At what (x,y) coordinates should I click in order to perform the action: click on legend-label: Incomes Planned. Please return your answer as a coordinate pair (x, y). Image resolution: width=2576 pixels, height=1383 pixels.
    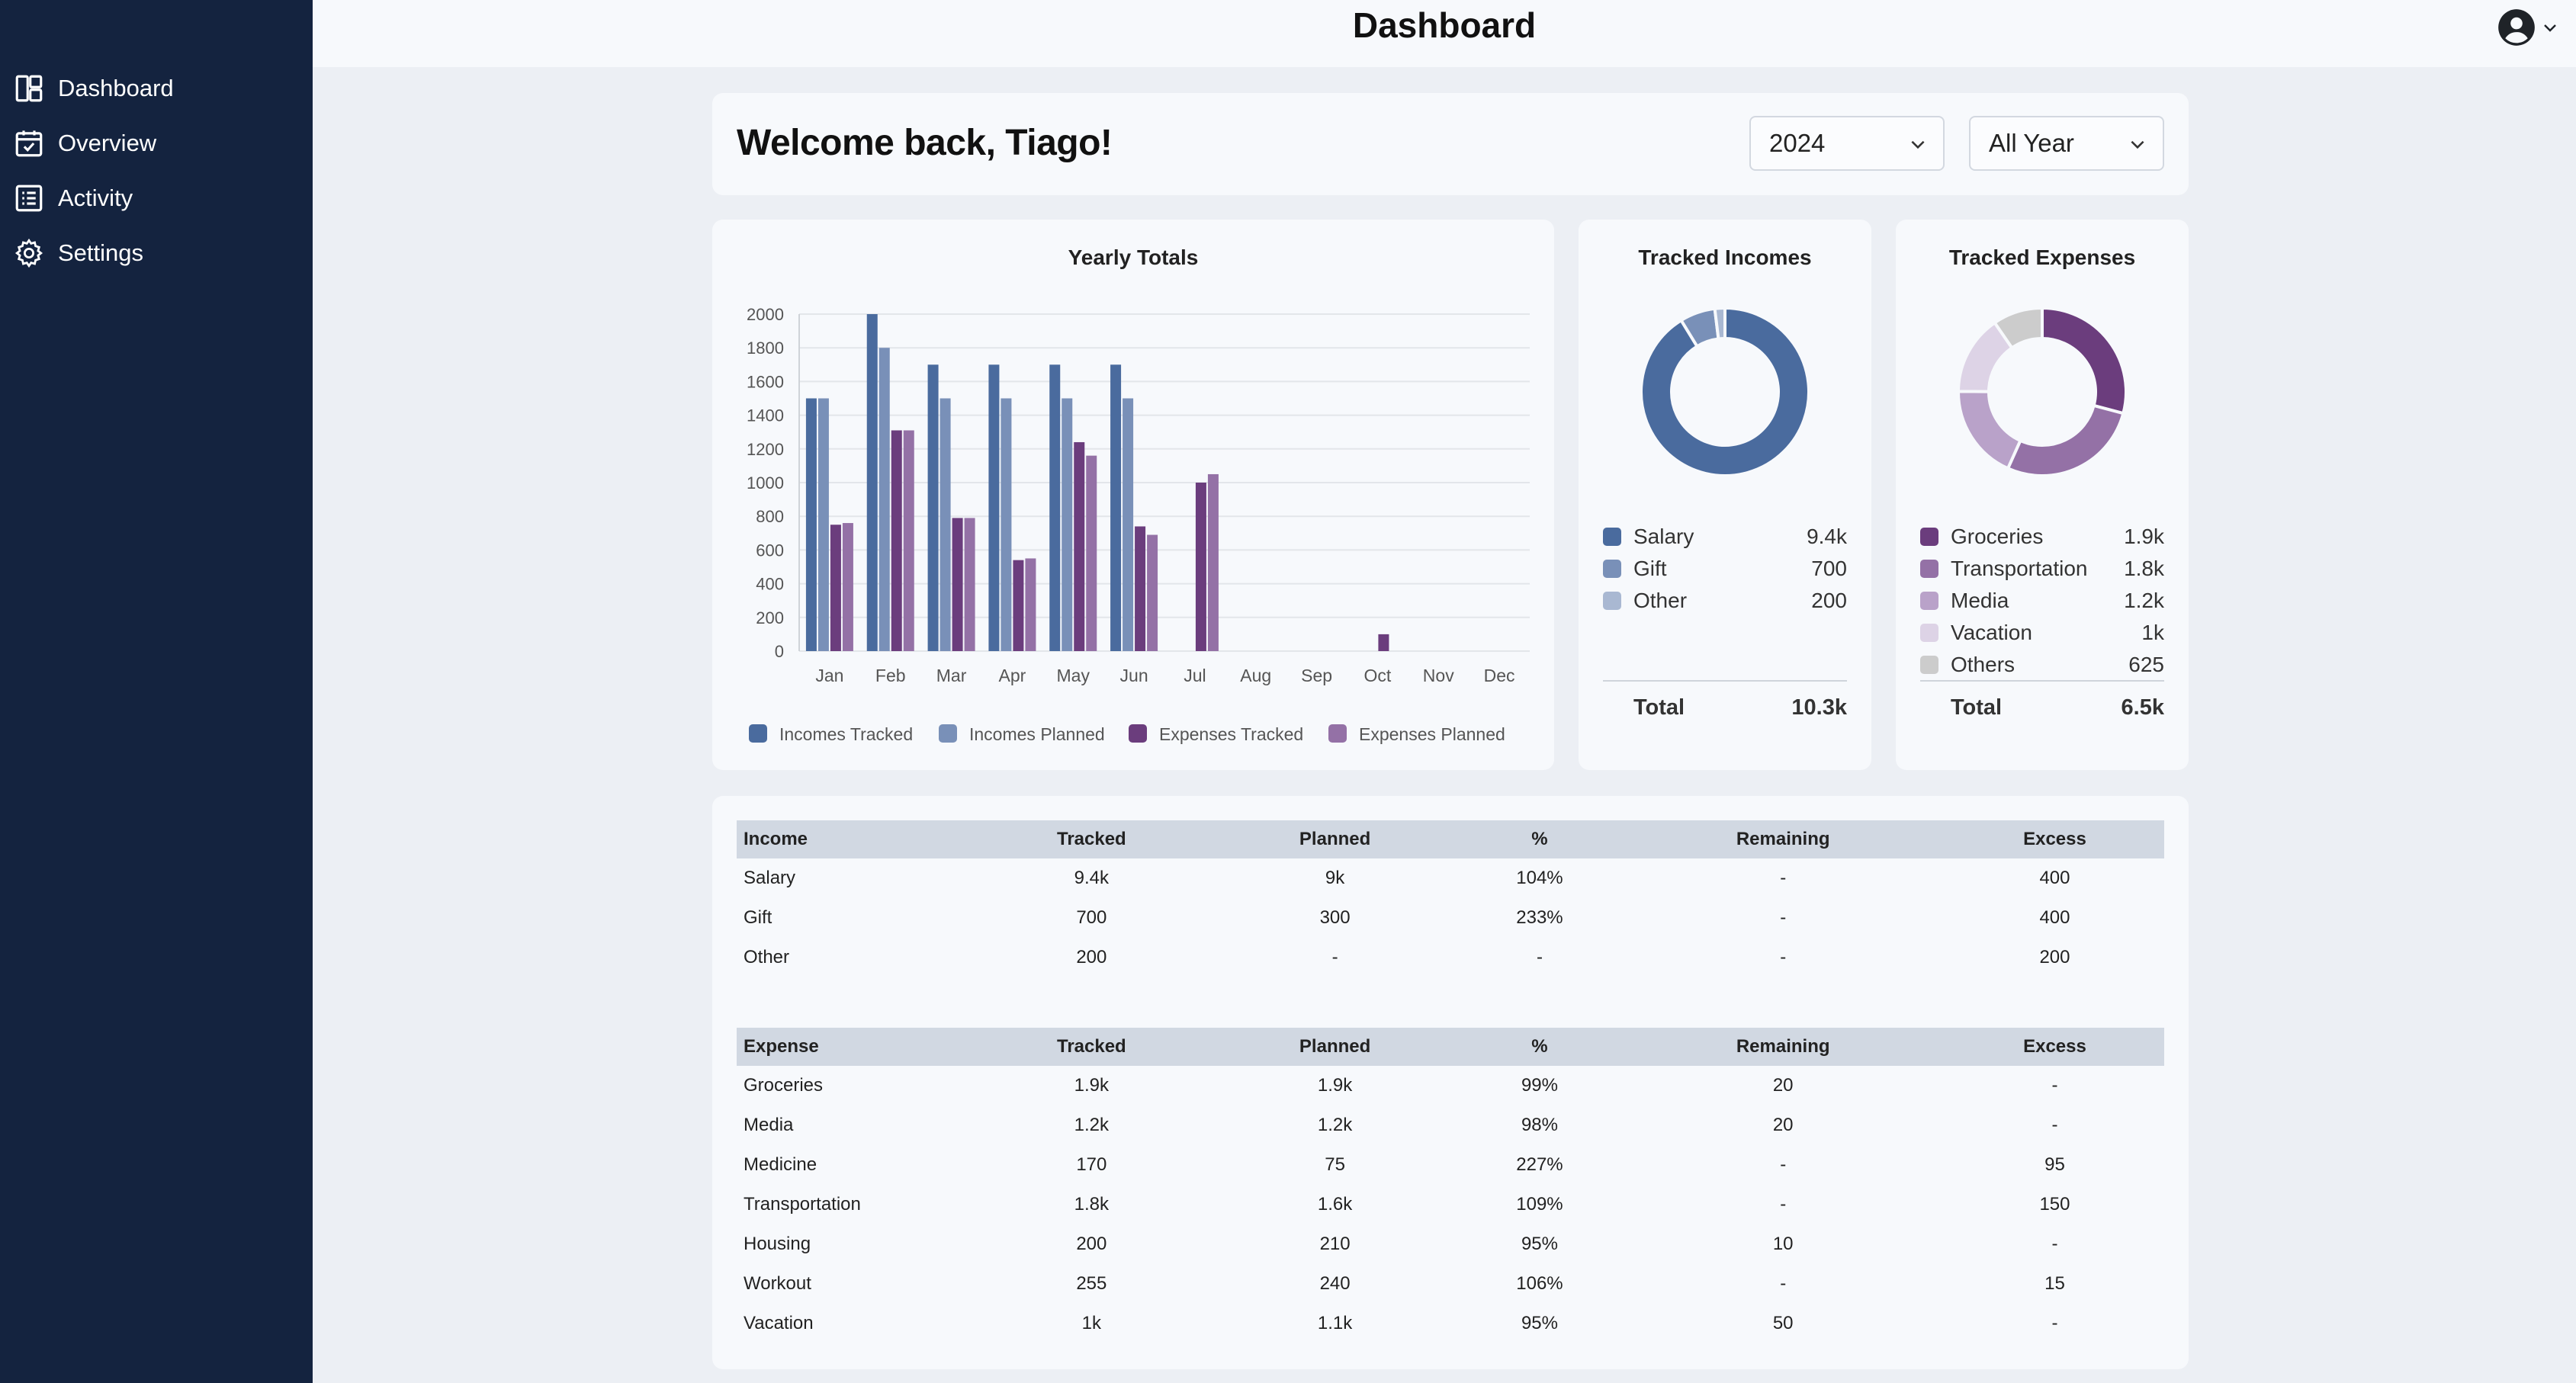
    Looking at the image, I should click on (1037, 734).